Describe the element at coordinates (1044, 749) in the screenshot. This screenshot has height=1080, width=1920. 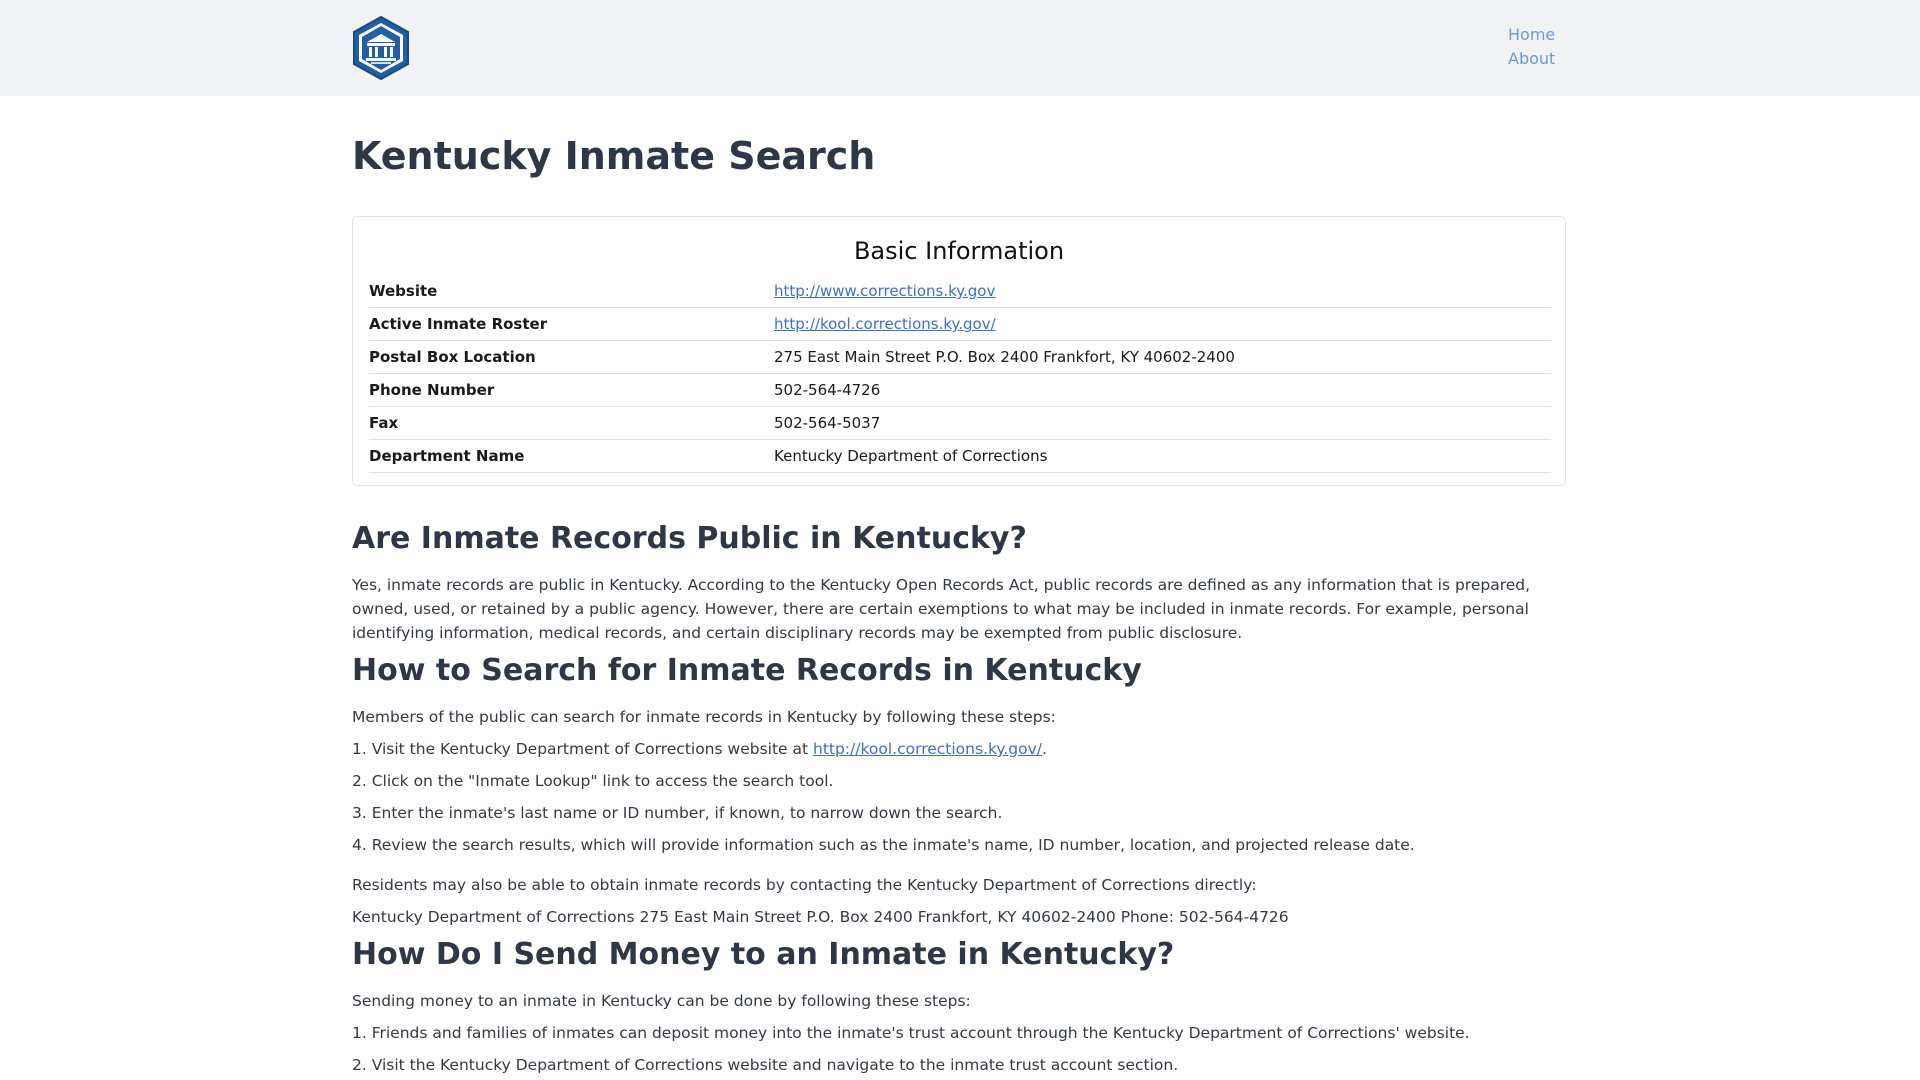
I see `step-text: .` at that location.